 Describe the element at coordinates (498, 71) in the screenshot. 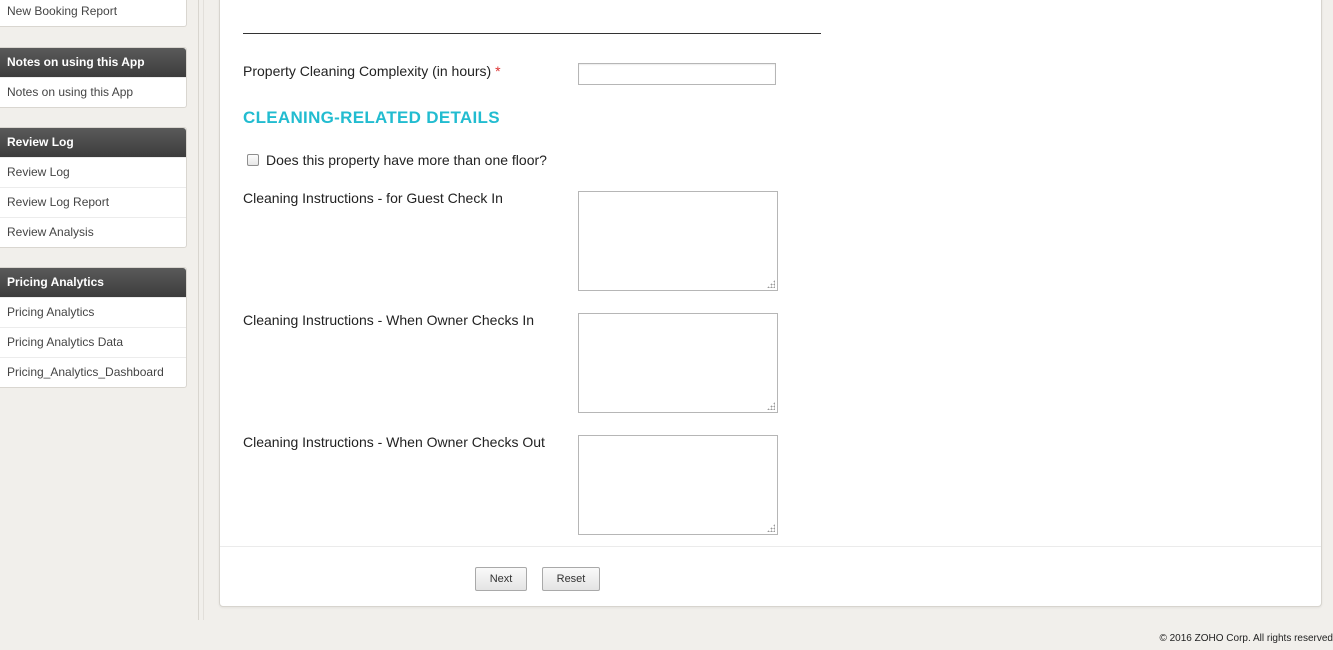

I see `required-mark: *` at that location.